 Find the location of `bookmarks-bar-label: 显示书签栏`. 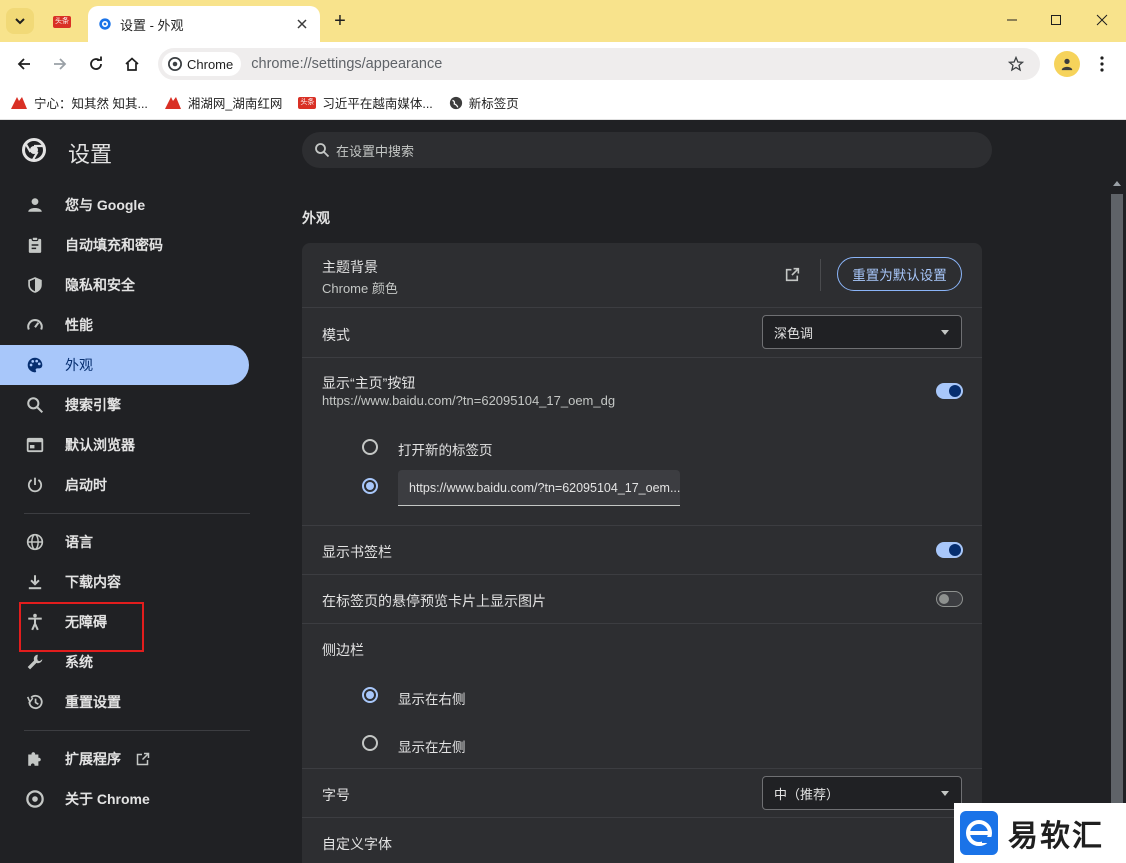

bookmarks-bar-label: 显示书签栏 is located at coordinates (357, 552).